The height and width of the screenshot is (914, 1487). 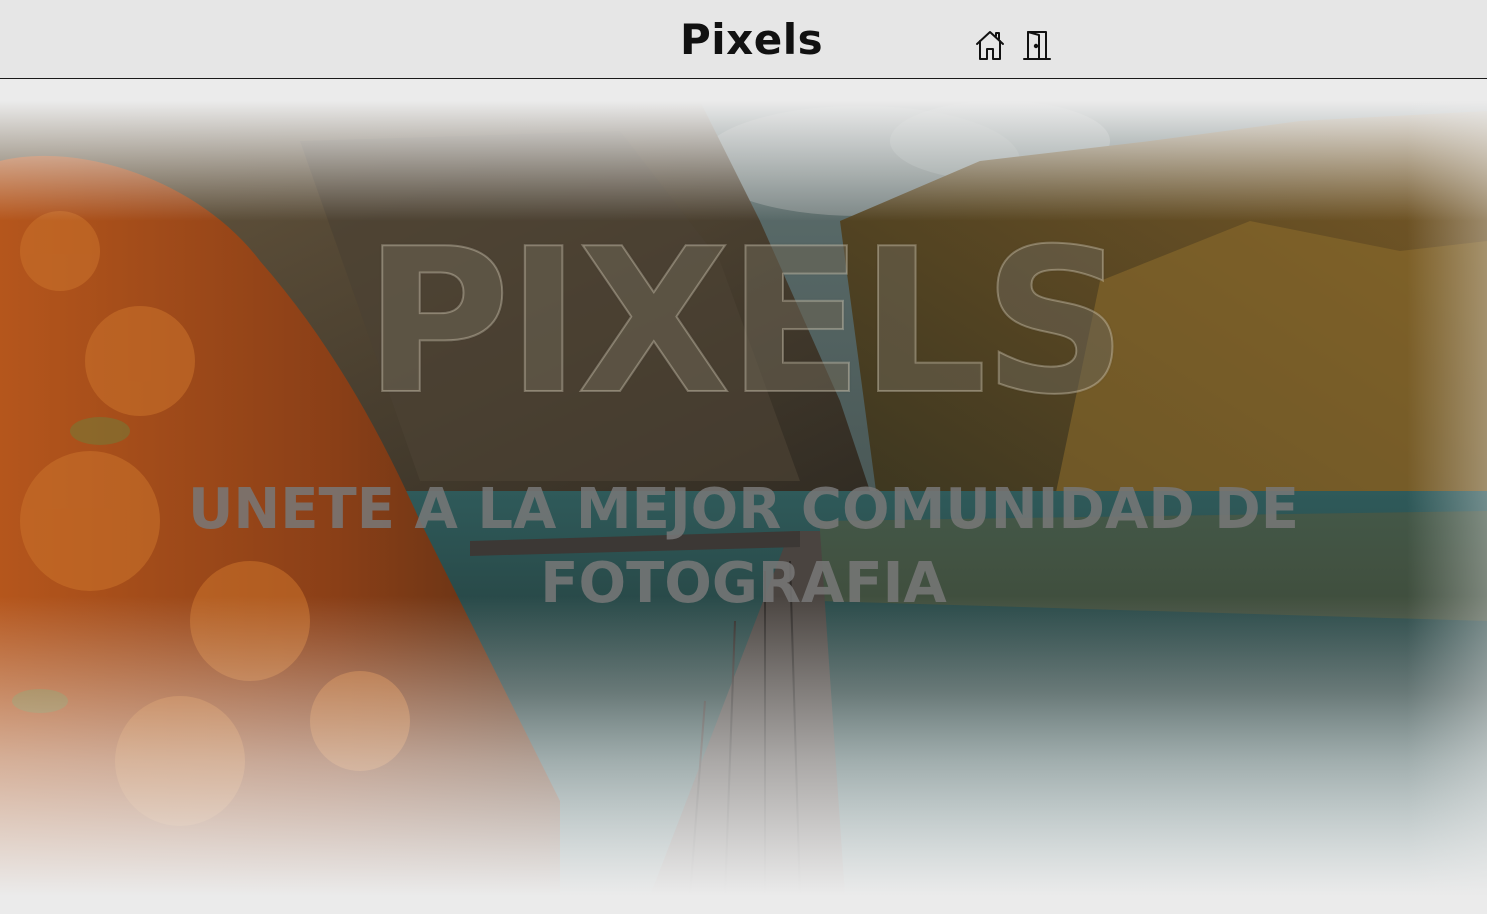 I want to click on top-navbar: Pixels, so click(x=743, y=39).